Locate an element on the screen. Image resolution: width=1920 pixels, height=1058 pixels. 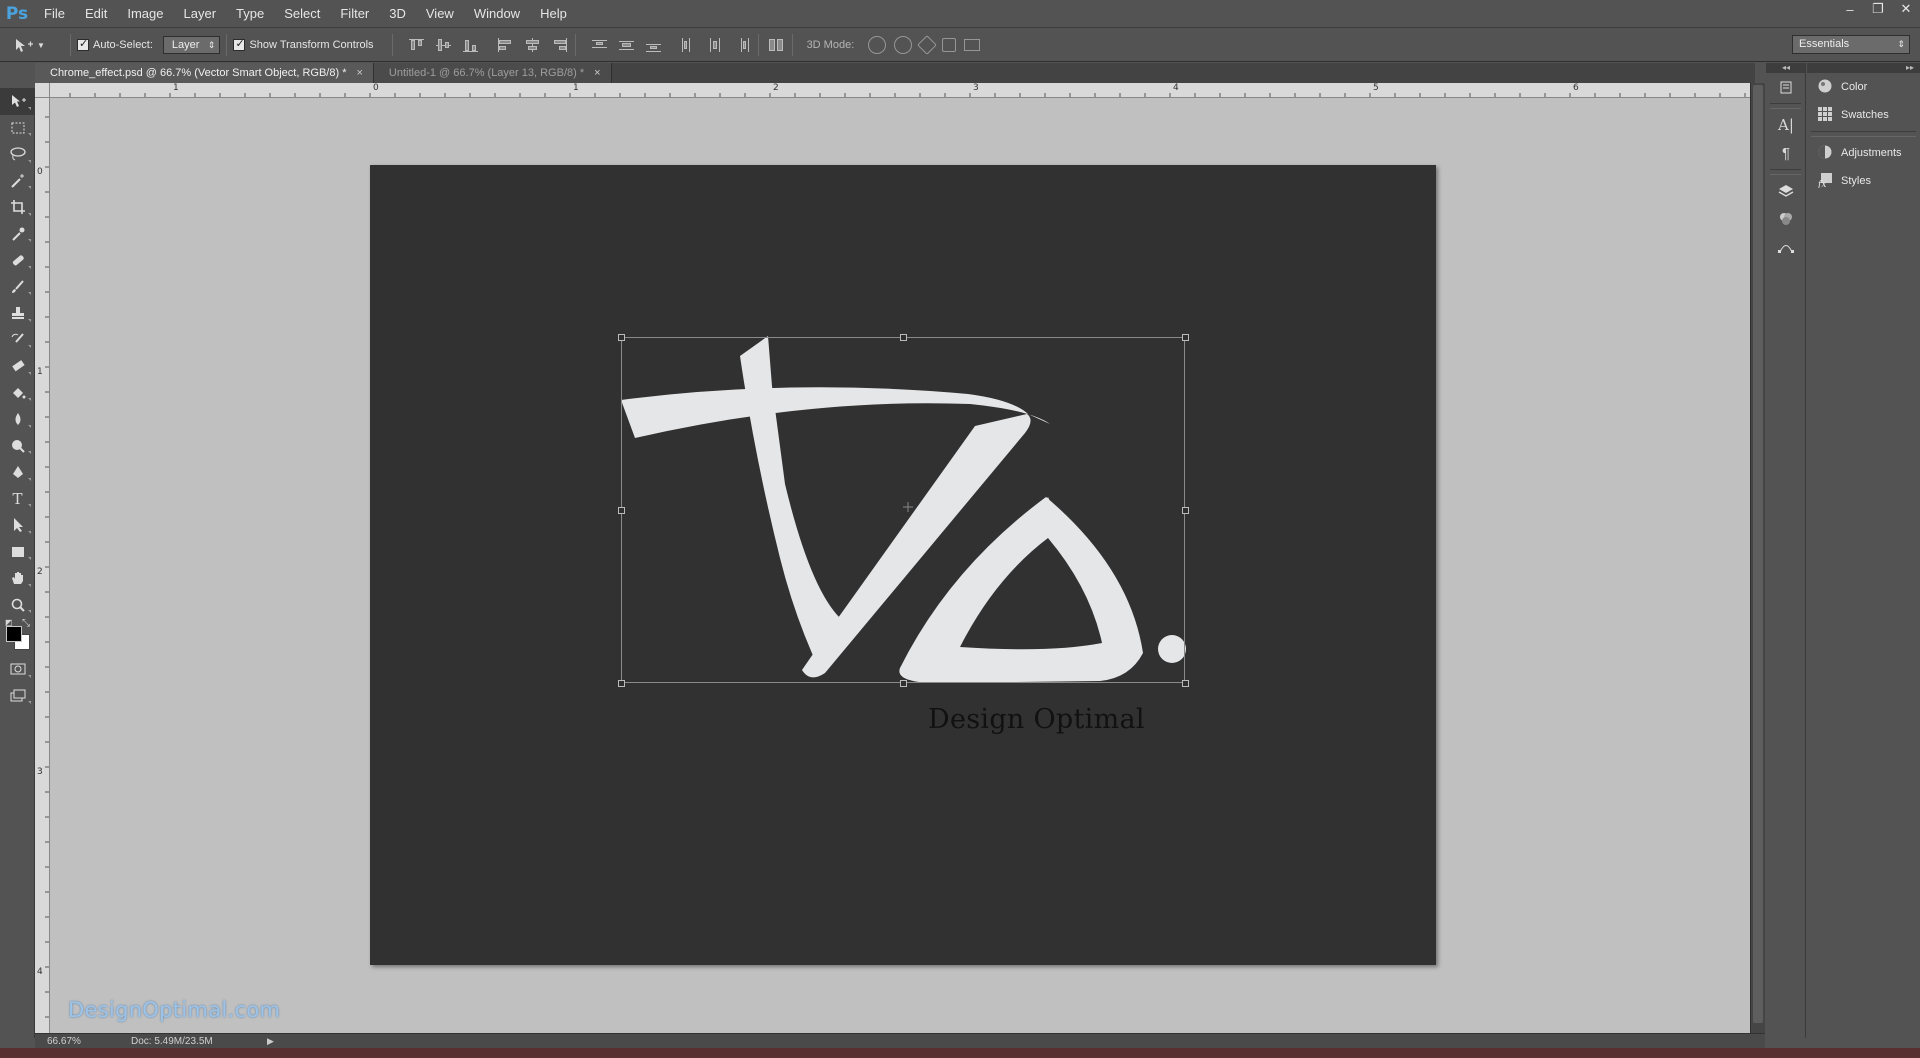
distribute-bottom-edges-icon is located at coordinates (653, 45).